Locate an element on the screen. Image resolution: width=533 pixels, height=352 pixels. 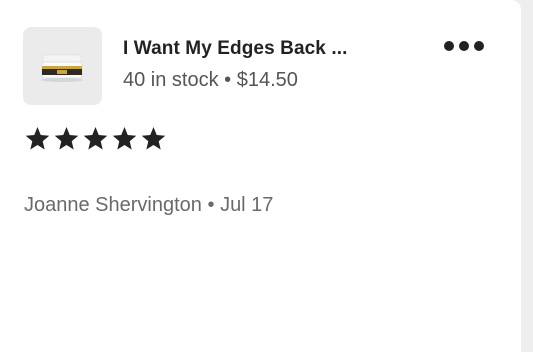
review-byline: Joanne Shervington • Jul 17 is located at coordinates (148, 205).